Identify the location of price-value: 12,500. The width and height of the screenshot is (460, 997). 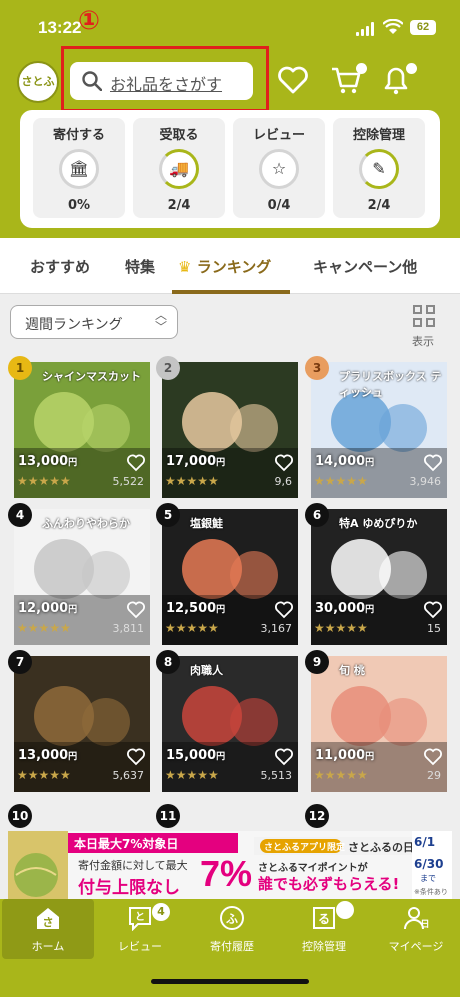
(191, 608).